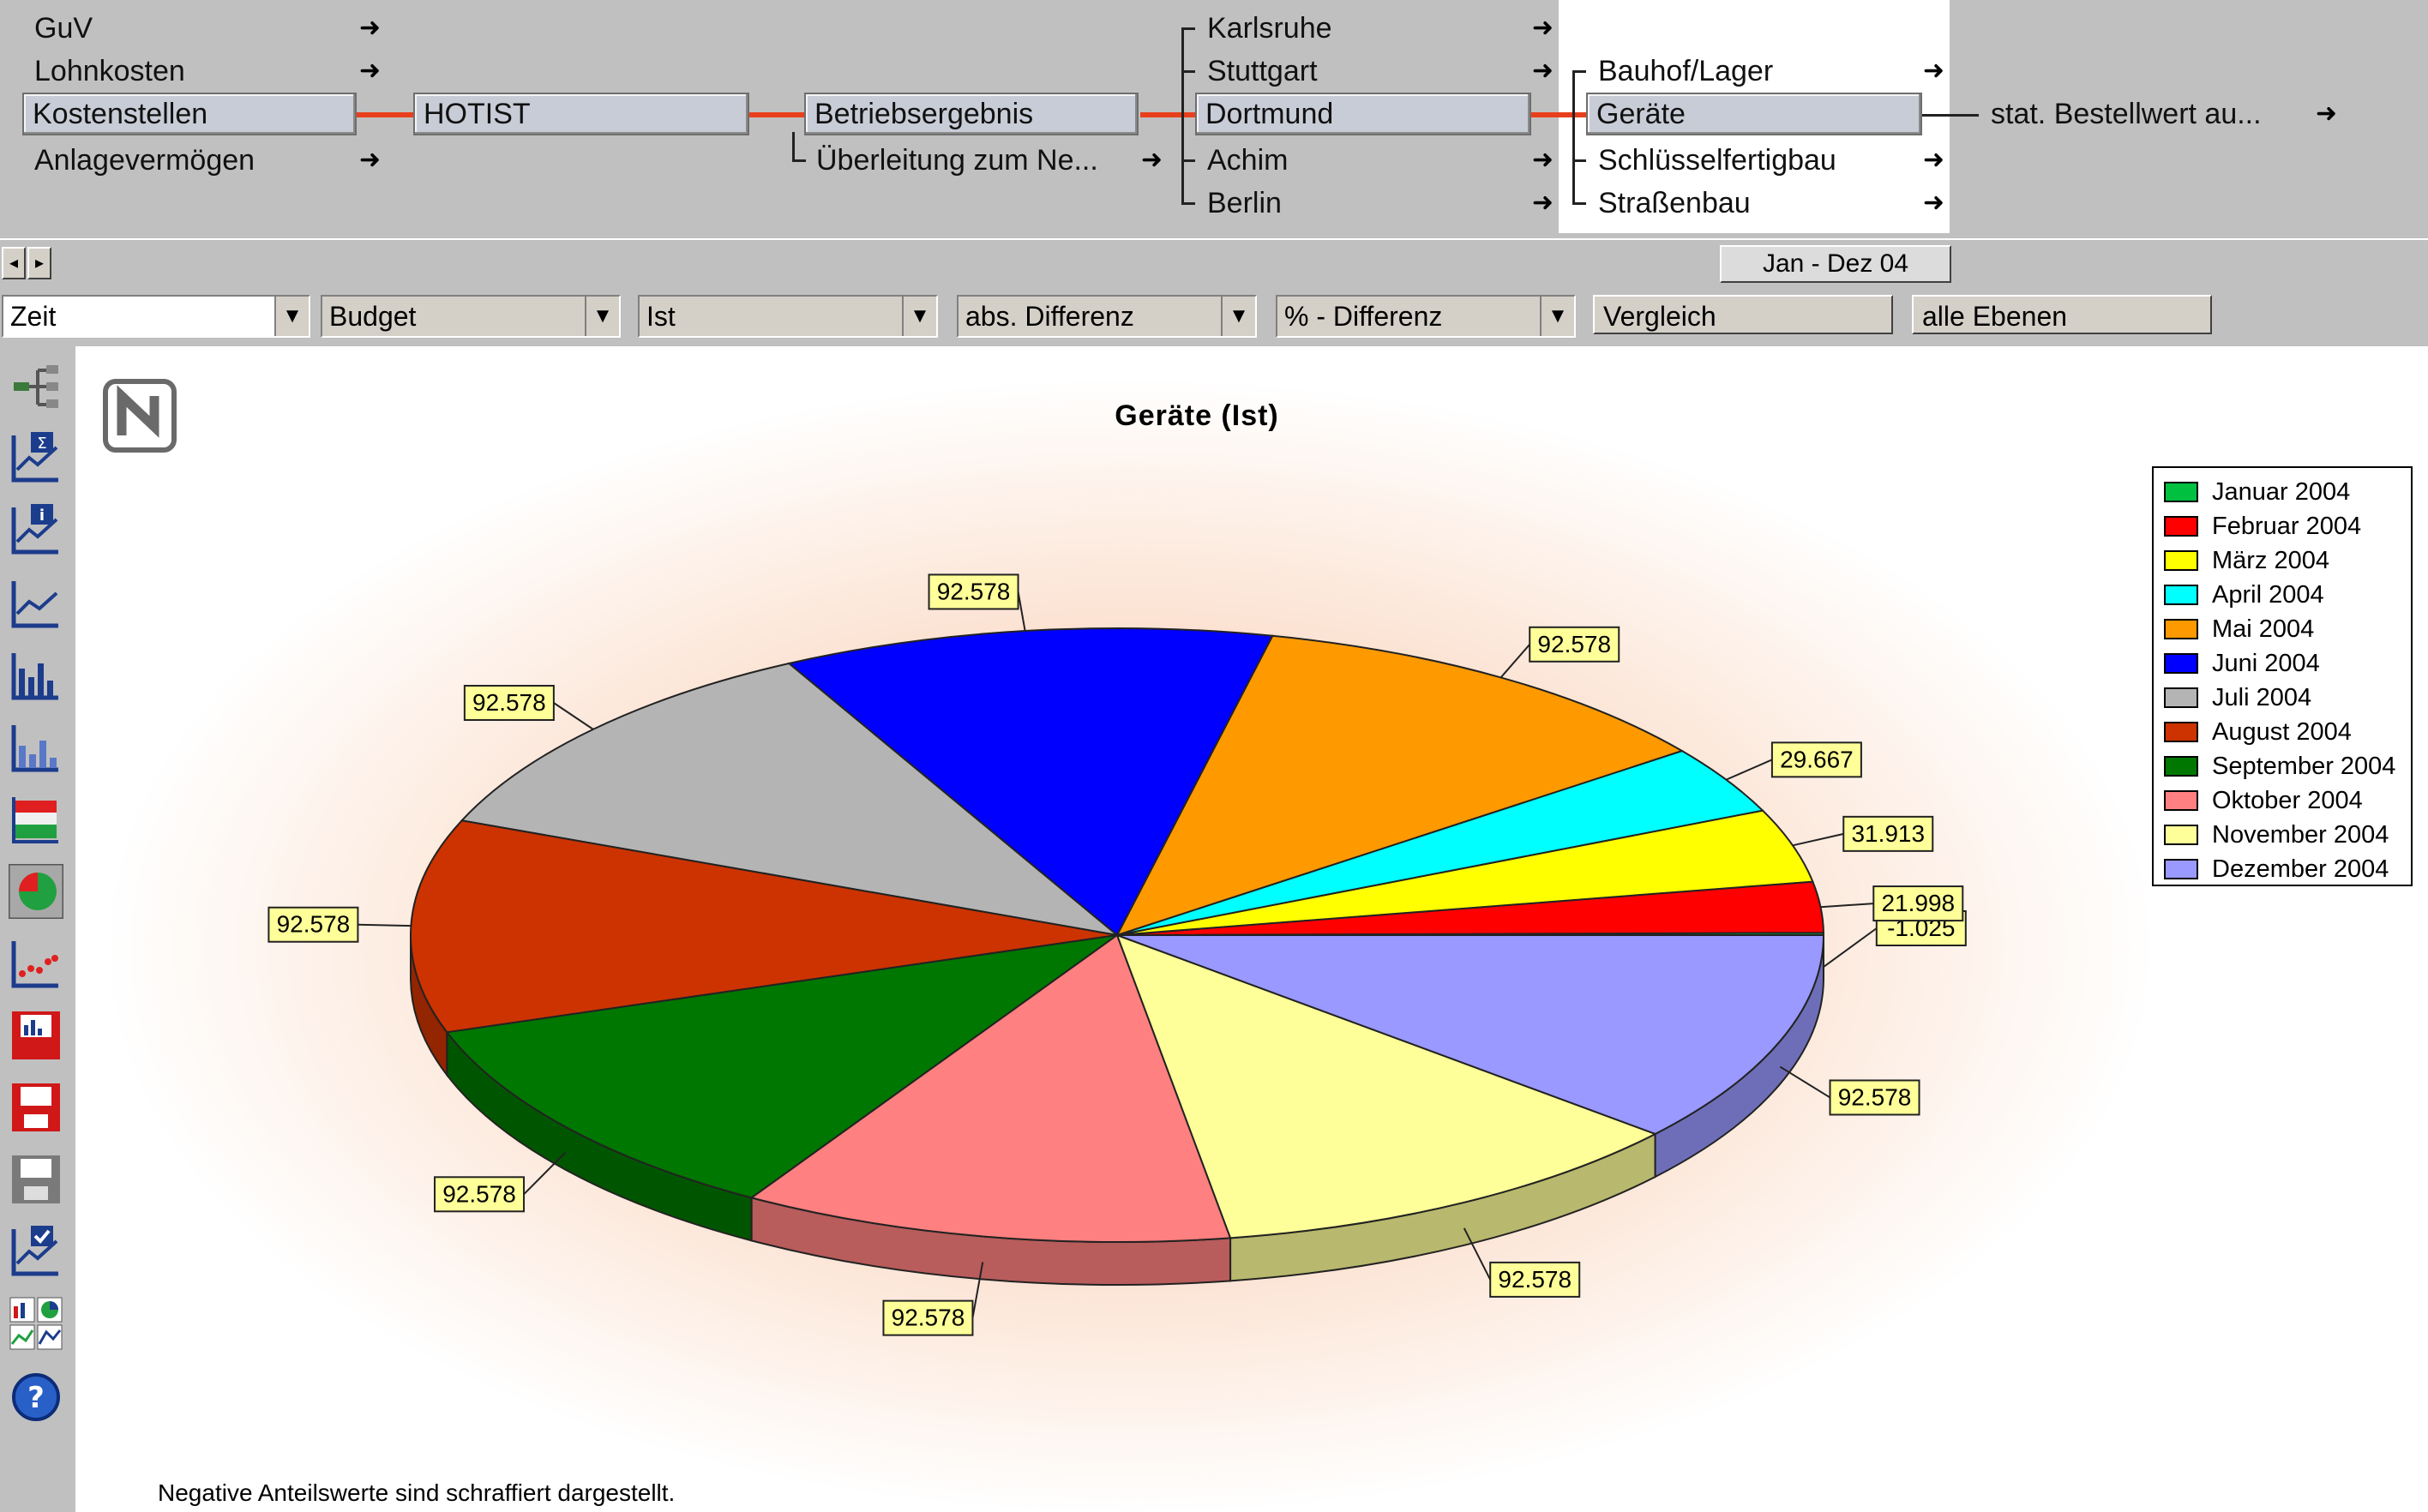 This screenshot has height=1512, width=2428. Describe the element at coordinates (36, 819) in the screenshot. I see `stacked-chart-icon` at that location.